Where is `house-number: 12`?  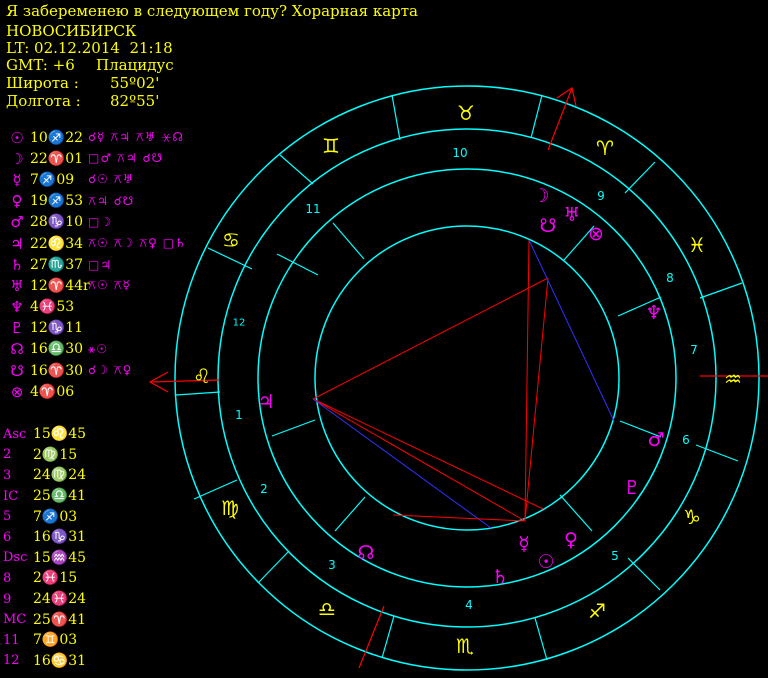
house-number: 12 is located at coordinates (239, 323).